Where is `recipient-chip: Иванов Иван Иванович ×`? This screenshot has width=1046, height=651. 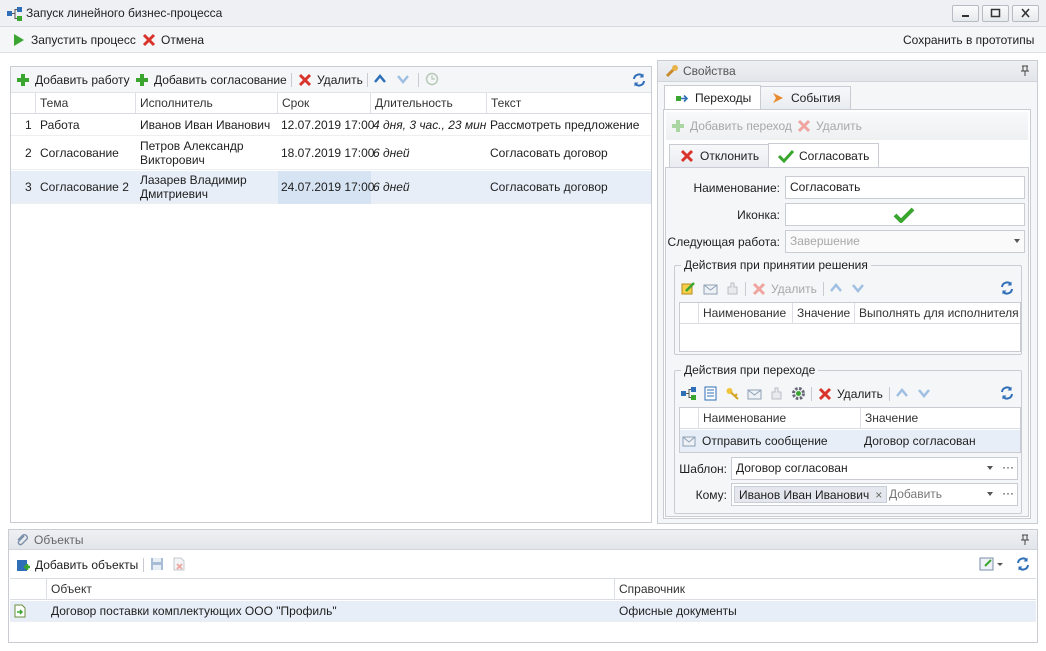
recipient-chip: Иванов Иван Иванович × is located at coordinates (811, 494).